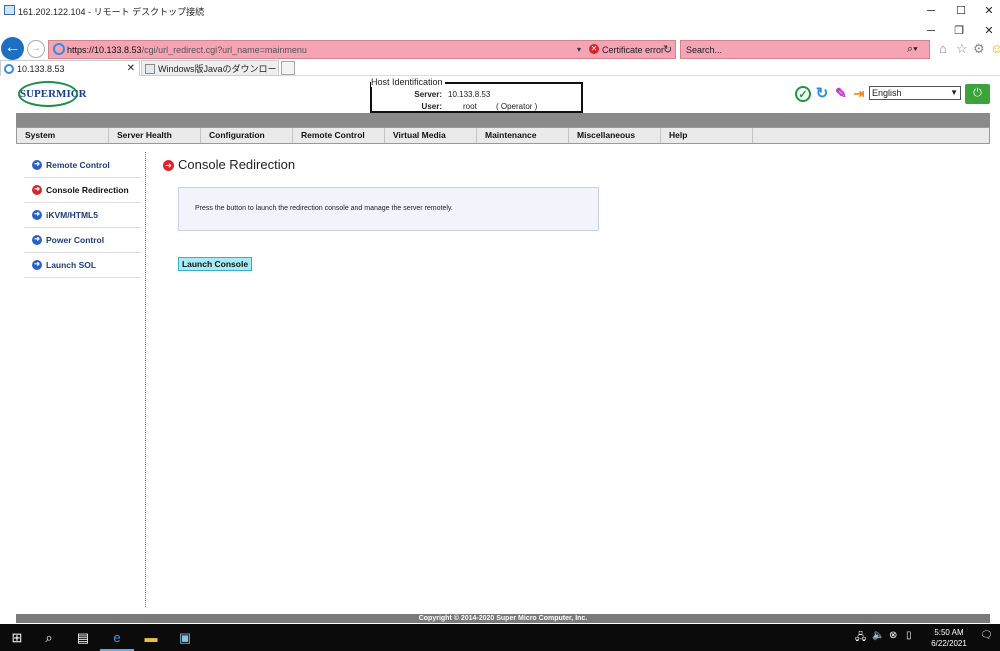  What do you see at coordinates (989, 31) in the screenshot?
I see `browser-close-button: ✕` at bounding box center [989, 31].